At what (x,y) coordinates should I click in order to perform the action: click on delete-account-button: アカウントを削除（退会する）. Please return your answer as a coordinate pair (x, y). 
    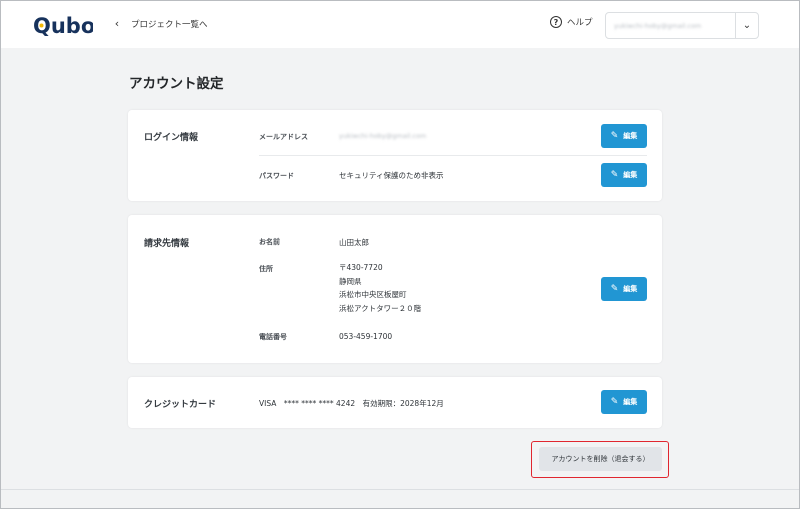
    Looking at the image, I should click on (600, 459).